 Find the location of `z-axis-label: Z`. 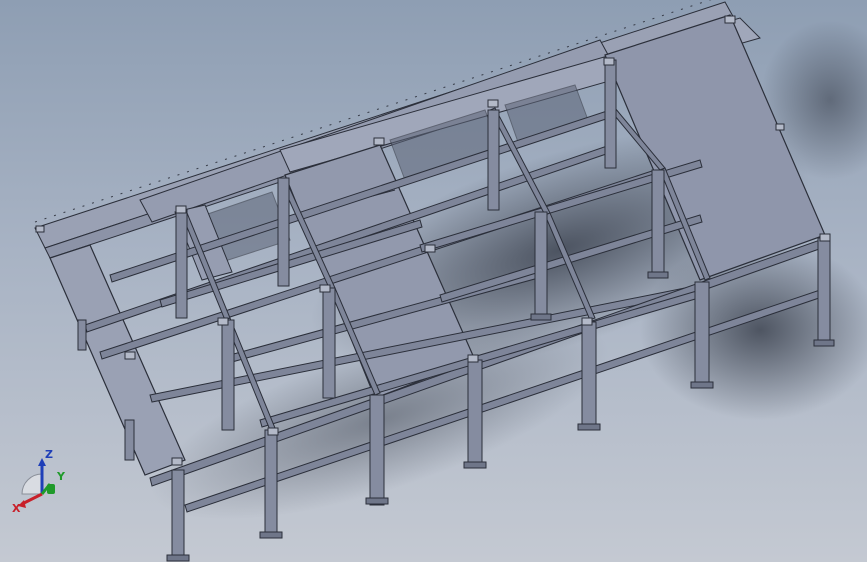

z-axis-label: Z is located at coordinates (49, 454).